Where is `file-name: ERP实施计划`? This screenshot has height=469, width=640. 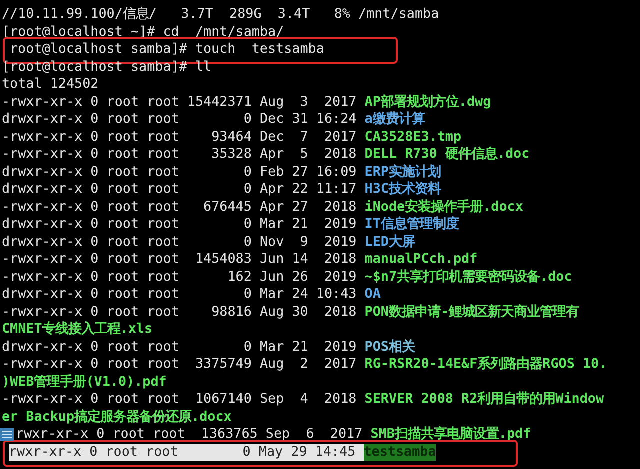 file-name: ERP实施计划 is located at coordinates (402, 172).